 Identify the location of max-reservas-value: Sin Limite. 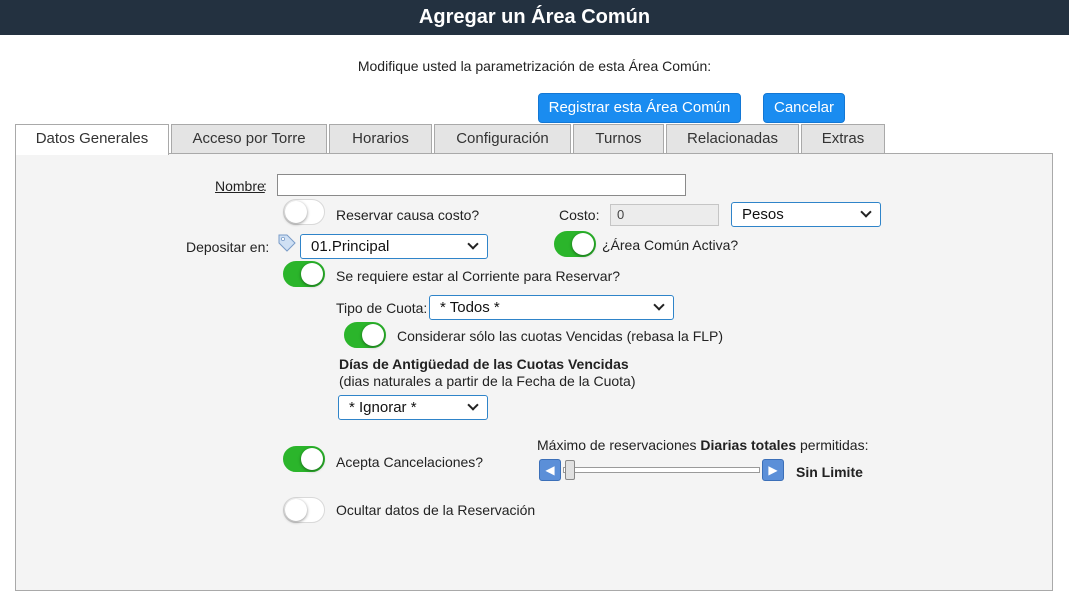
(829, 472).